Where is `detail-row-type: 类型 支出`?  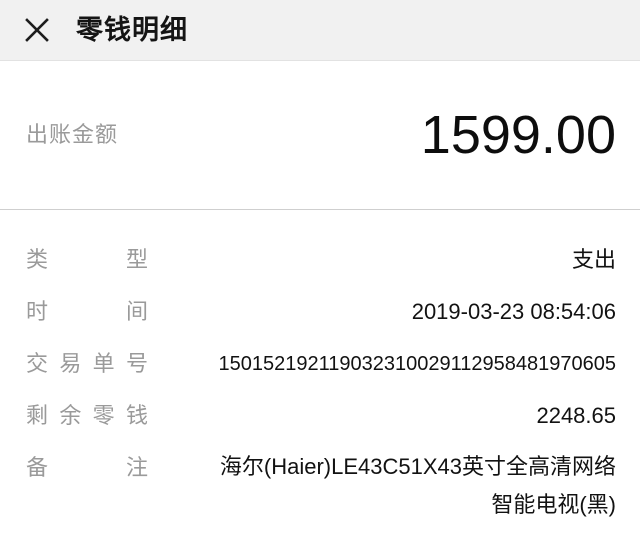 detail-row-type: 类型 支出 is located at coordinates (321, 263).